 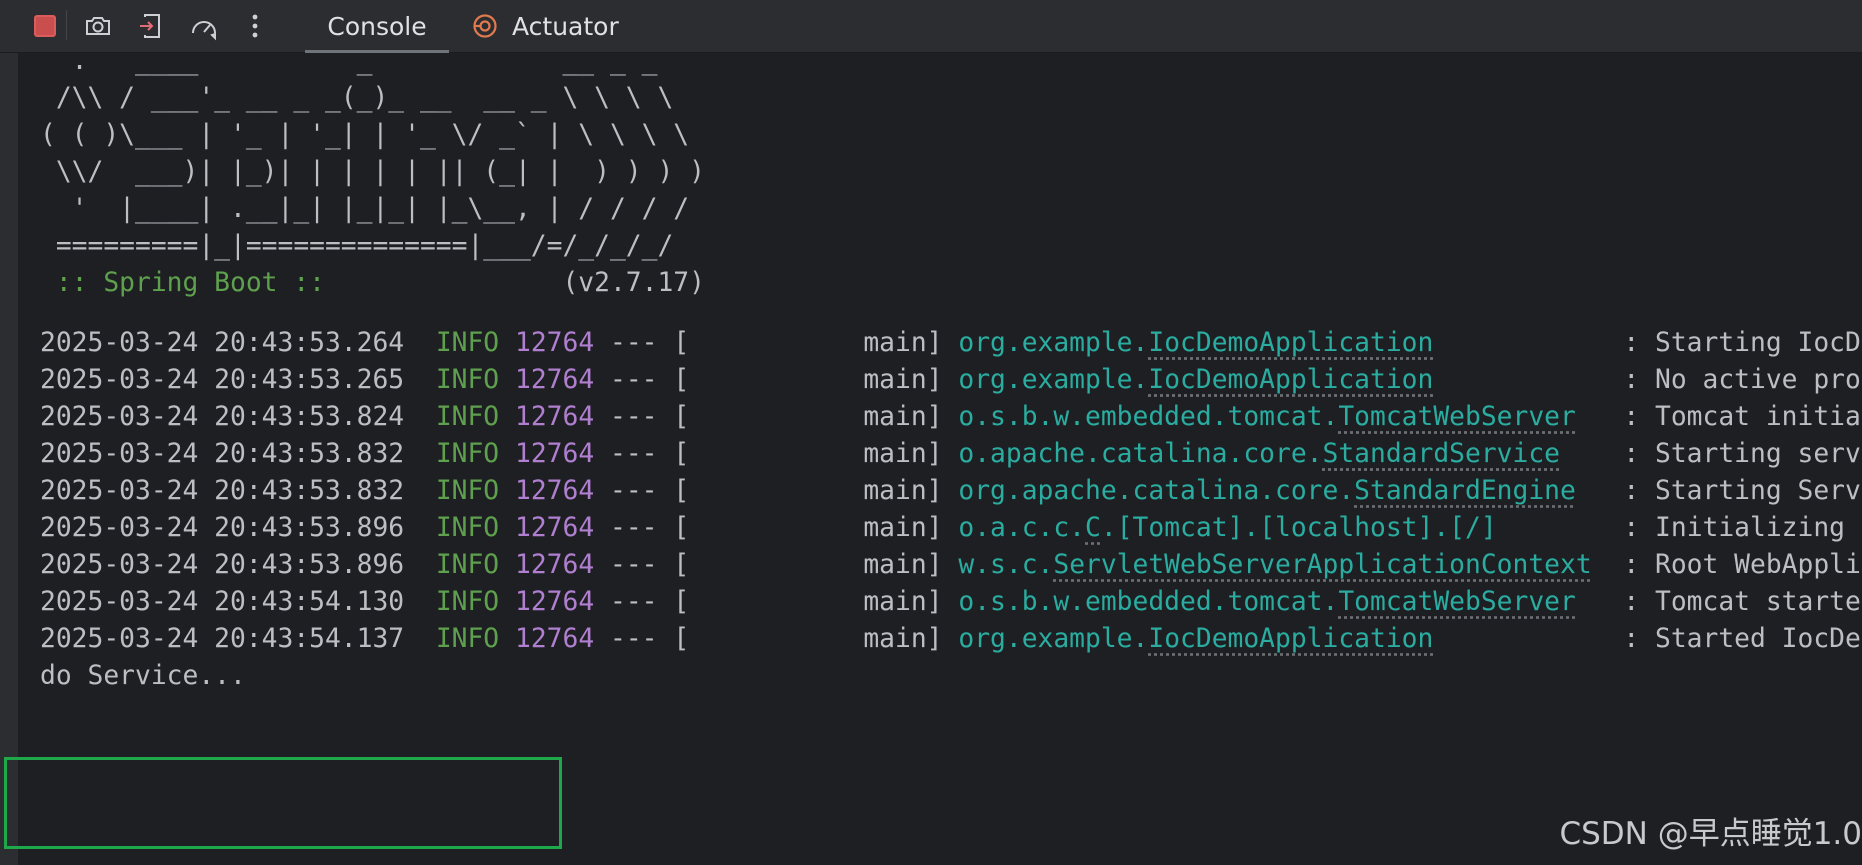 What do you see at coordinates (1441, 454) in the screenshot?
I see `logger-class-link: StandardService` at bounding box center [1441, 454].